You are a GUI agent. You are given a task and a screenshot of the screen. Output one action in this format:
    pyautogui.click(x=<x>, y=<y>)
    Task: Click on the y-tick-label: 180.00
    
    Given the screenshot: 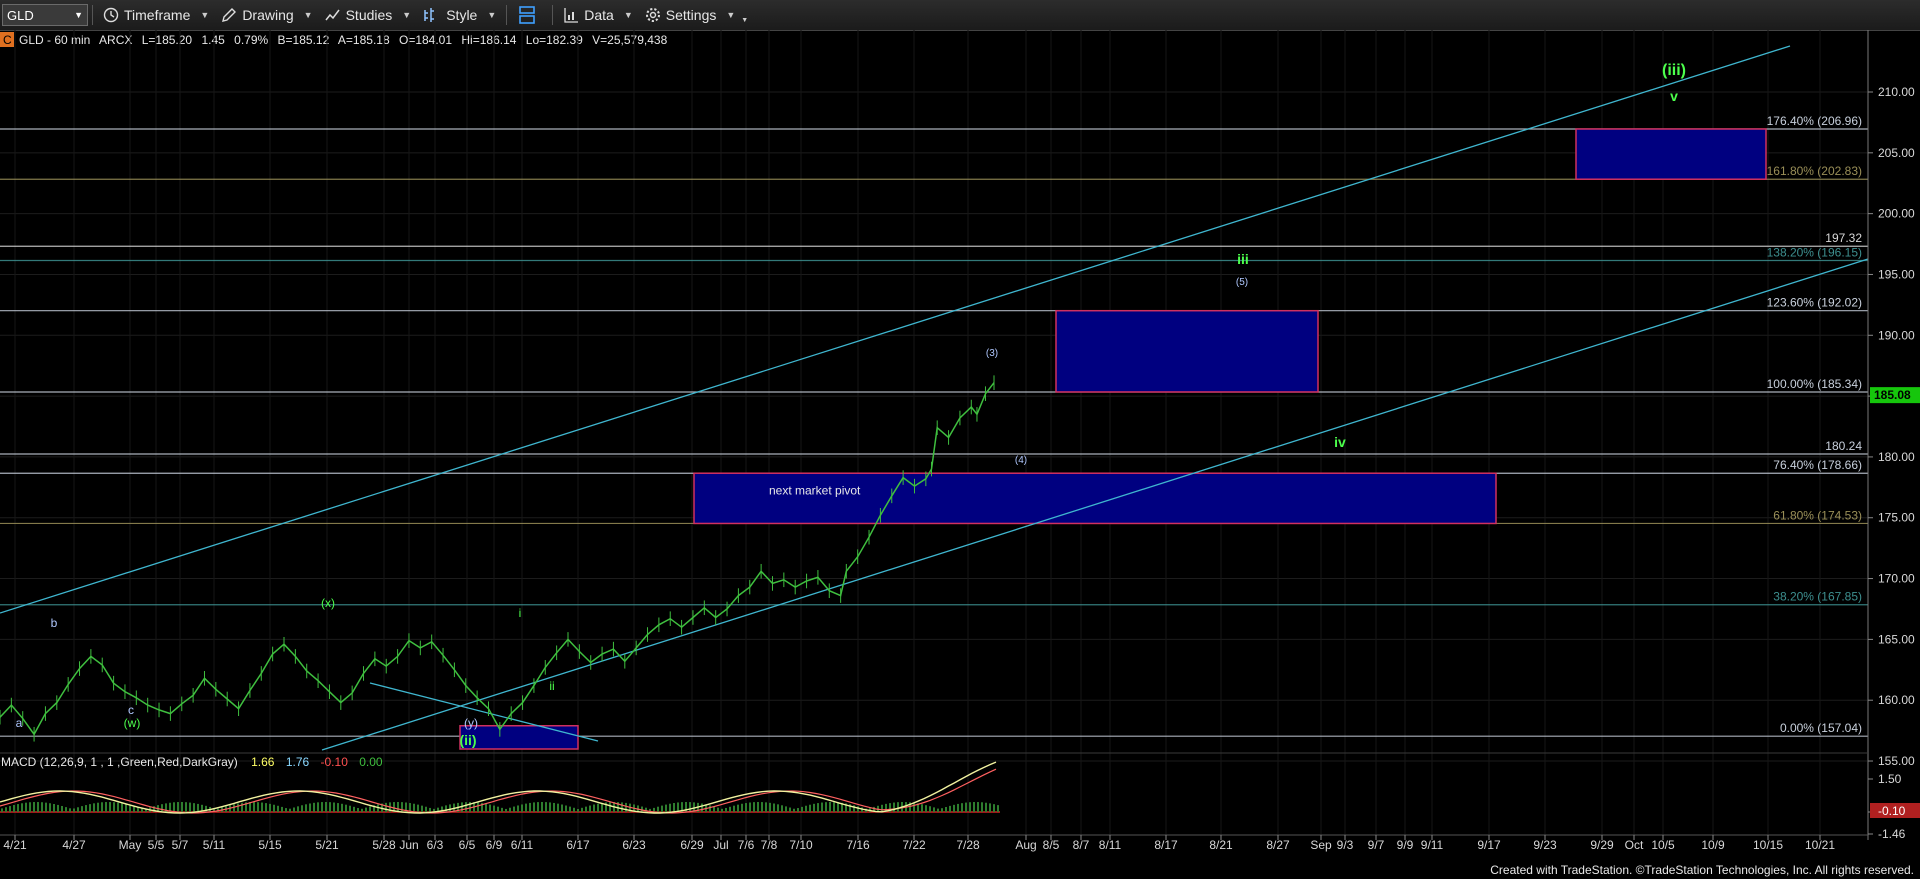 What is the action you would take?
    pyautogui.click(x=1896, y=457)
    